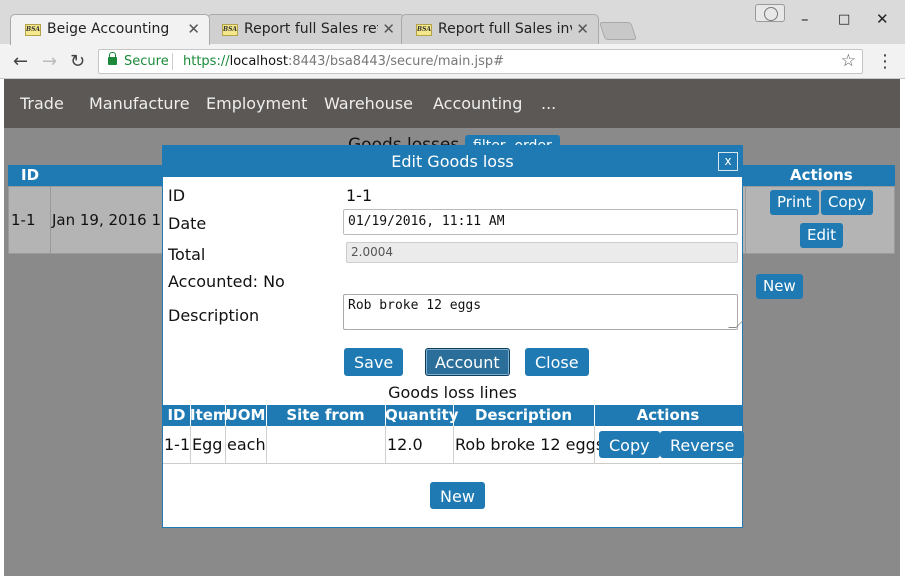 The height and width of the screenshot is (580, 905). Describe the element at coordinates (325, 425) in the screenshot. I see `lines-header-site: Site from (opt.)` at that location.